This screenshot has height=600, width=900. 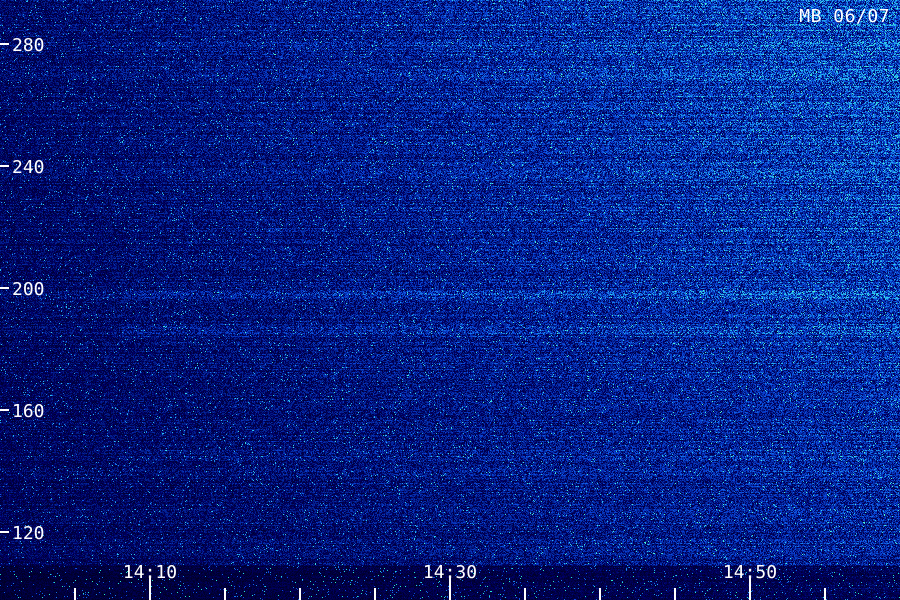 I want to click on x-tick-label: 14:50, so click(x=750, y=572).